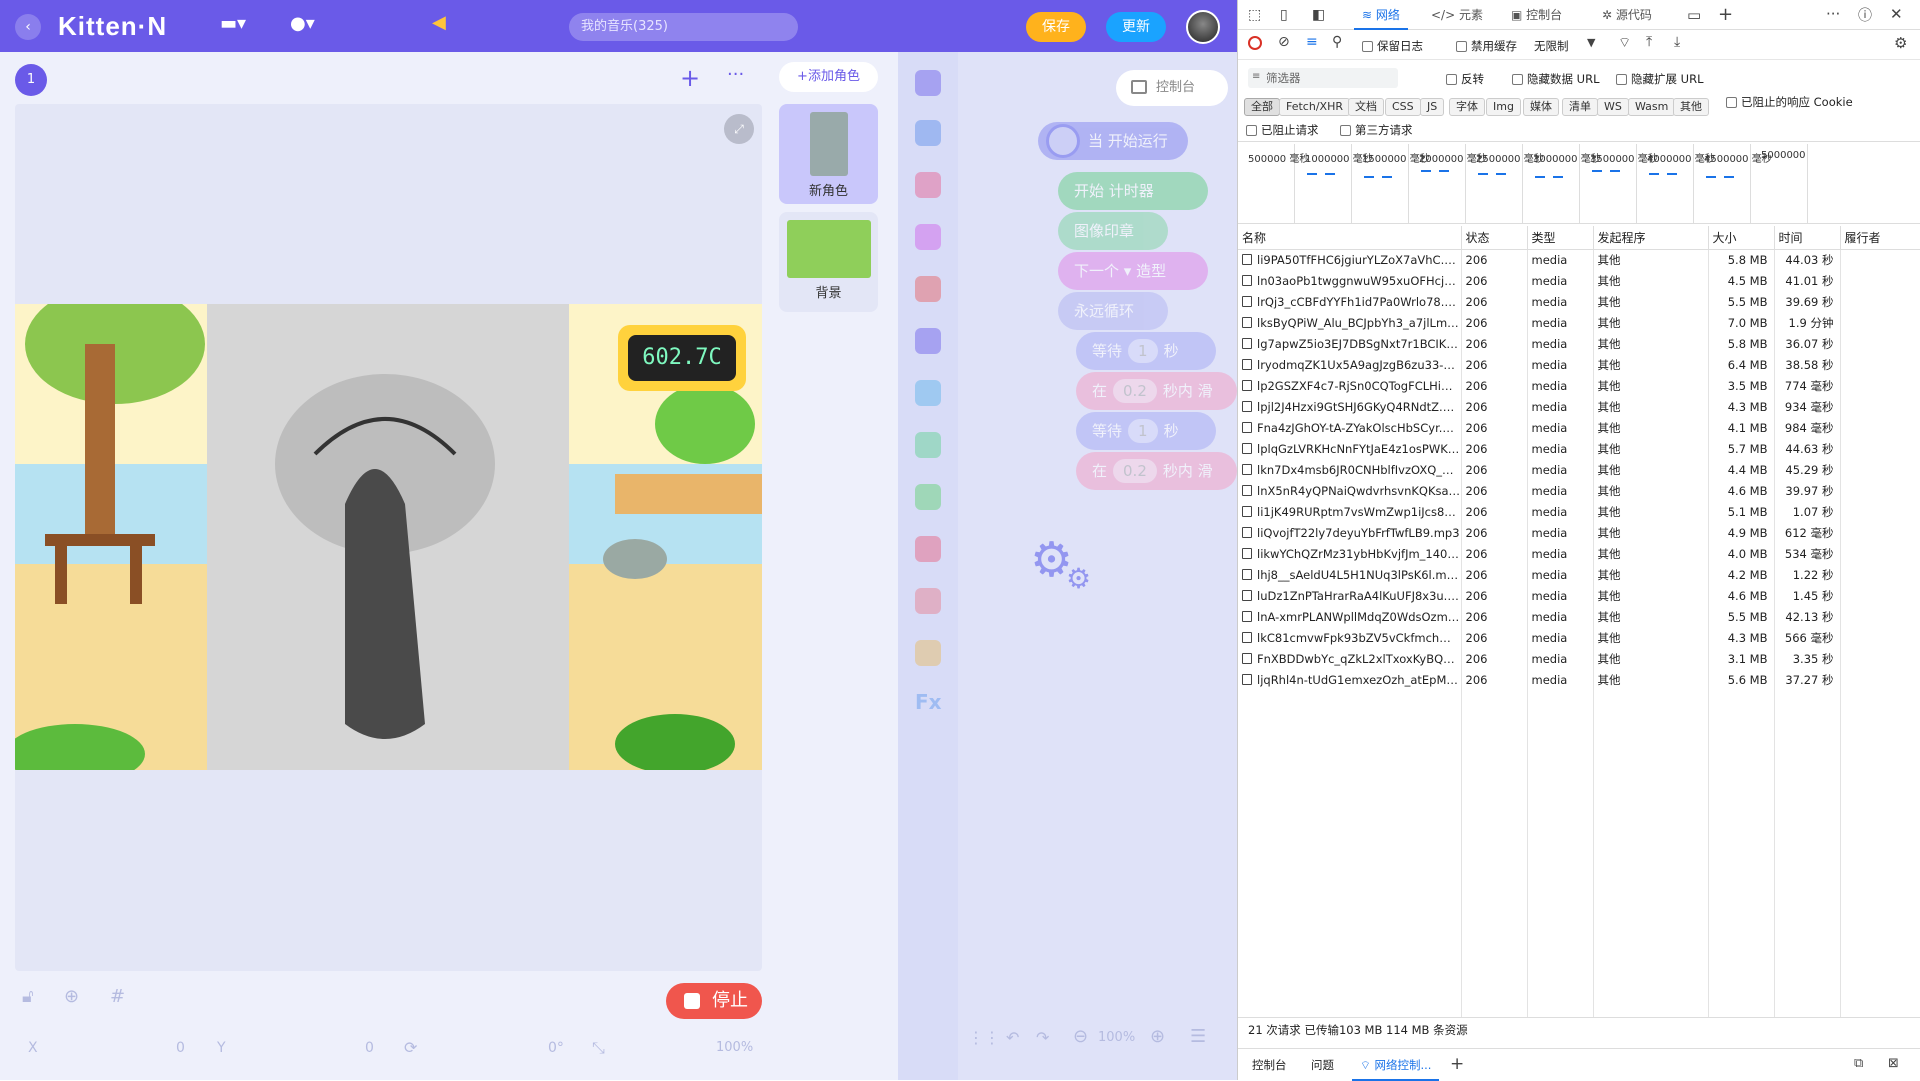 This screenshot has width=1920, height=1081. I want to click on y-value: 0, so click(369, 1048).